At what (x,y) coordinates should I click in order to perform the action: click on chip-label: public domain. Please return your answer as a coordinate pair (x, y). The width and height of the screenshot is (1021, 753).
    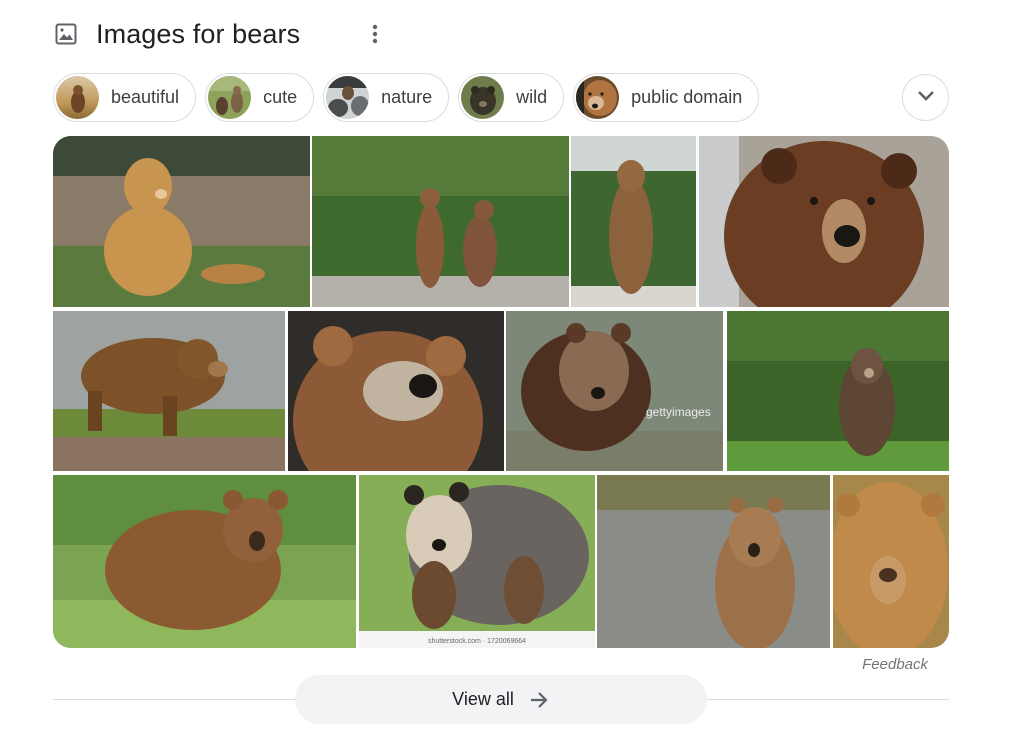
    Looking at the image, I should click on (687, 97).